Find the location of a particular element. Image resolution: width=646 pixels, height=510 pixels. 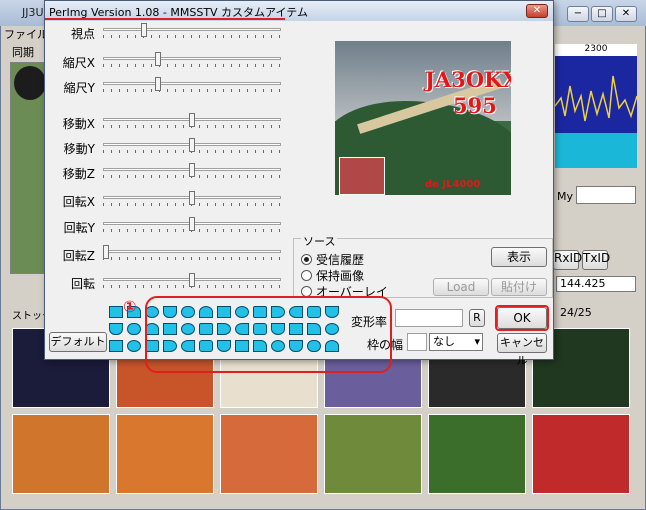

frequency-field: 144.425 is located at coordinates (596, 284).